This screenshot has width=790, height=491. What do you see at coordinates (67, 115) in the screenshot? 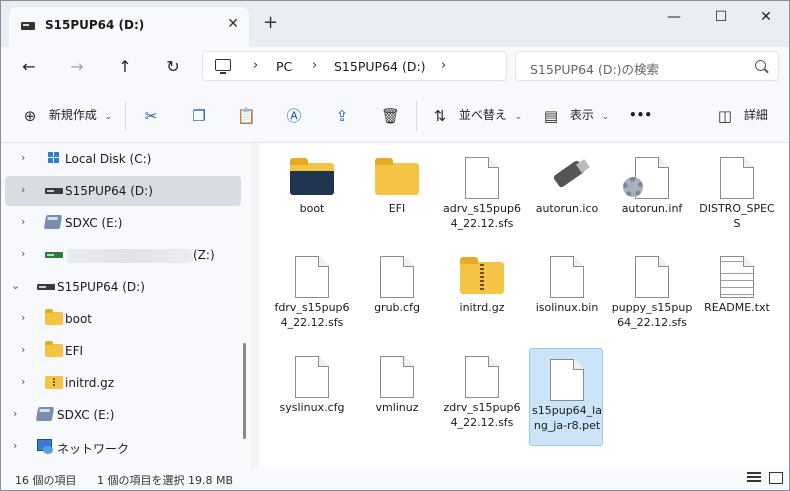
I see `new-button: ⊕ 新規作成 ⌄` at bounding box center [67, 115].